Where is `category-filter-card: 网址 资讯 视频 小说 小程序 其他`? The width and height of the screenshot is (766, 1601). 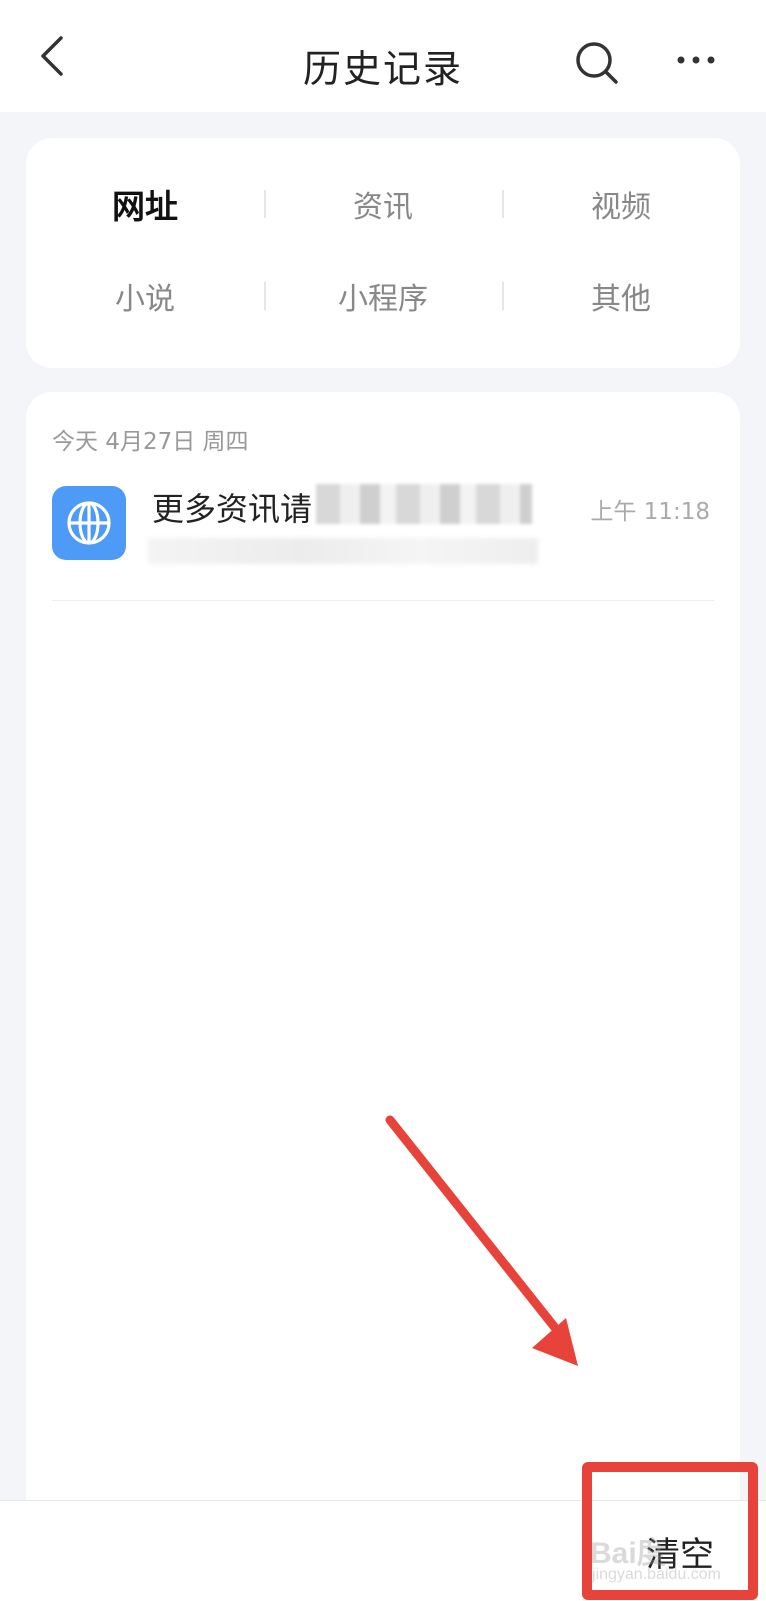 category-filter-card: 网址 资讯 视频 小说 小程序 其他 is located at coordinates (383, 253).